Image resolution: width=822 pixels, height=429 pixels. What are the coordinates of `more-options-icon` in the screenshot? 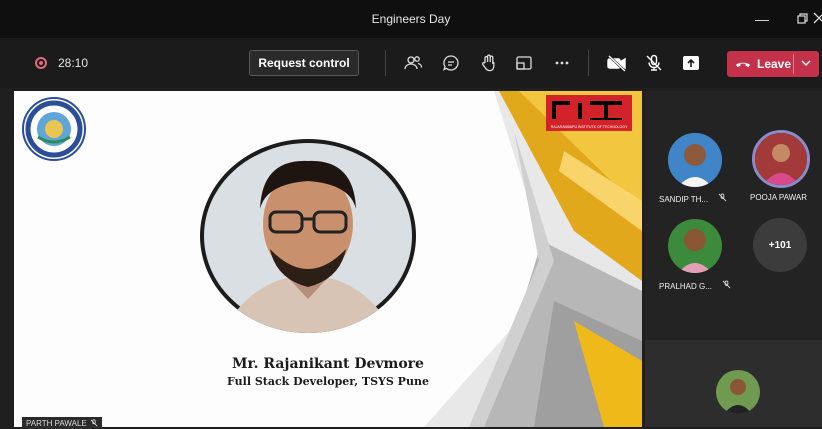 It's located at (562, 63).